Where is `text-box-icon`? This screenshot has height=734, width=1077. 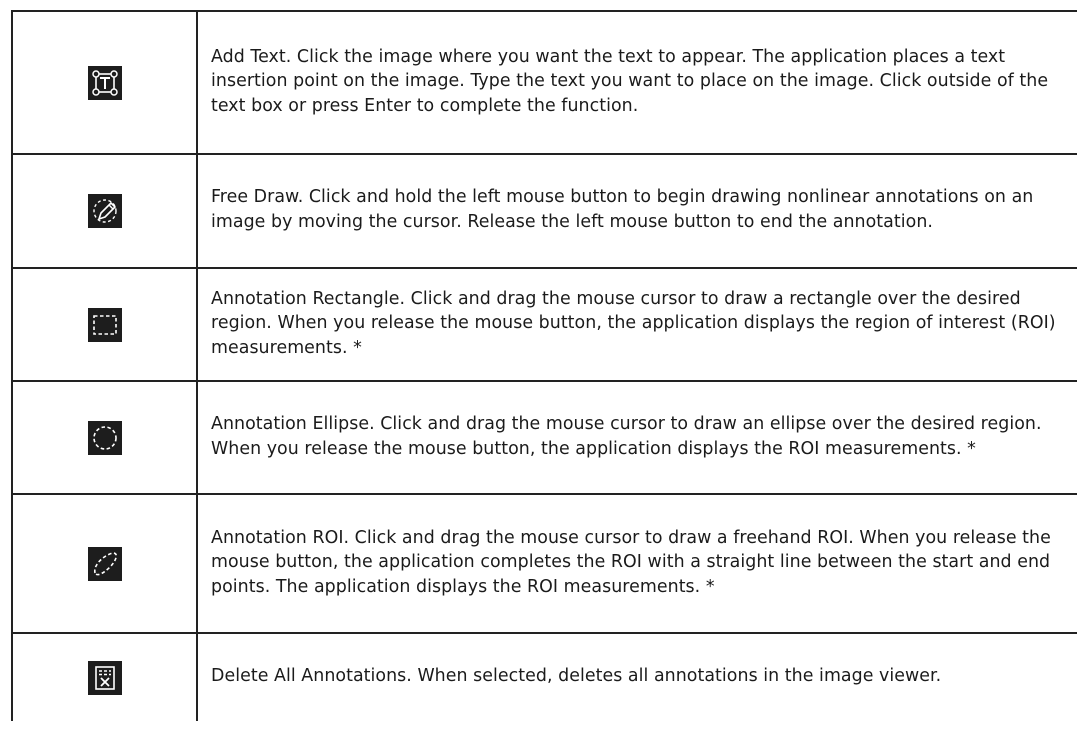 text-box-icon is located at coordinates (104, 82).